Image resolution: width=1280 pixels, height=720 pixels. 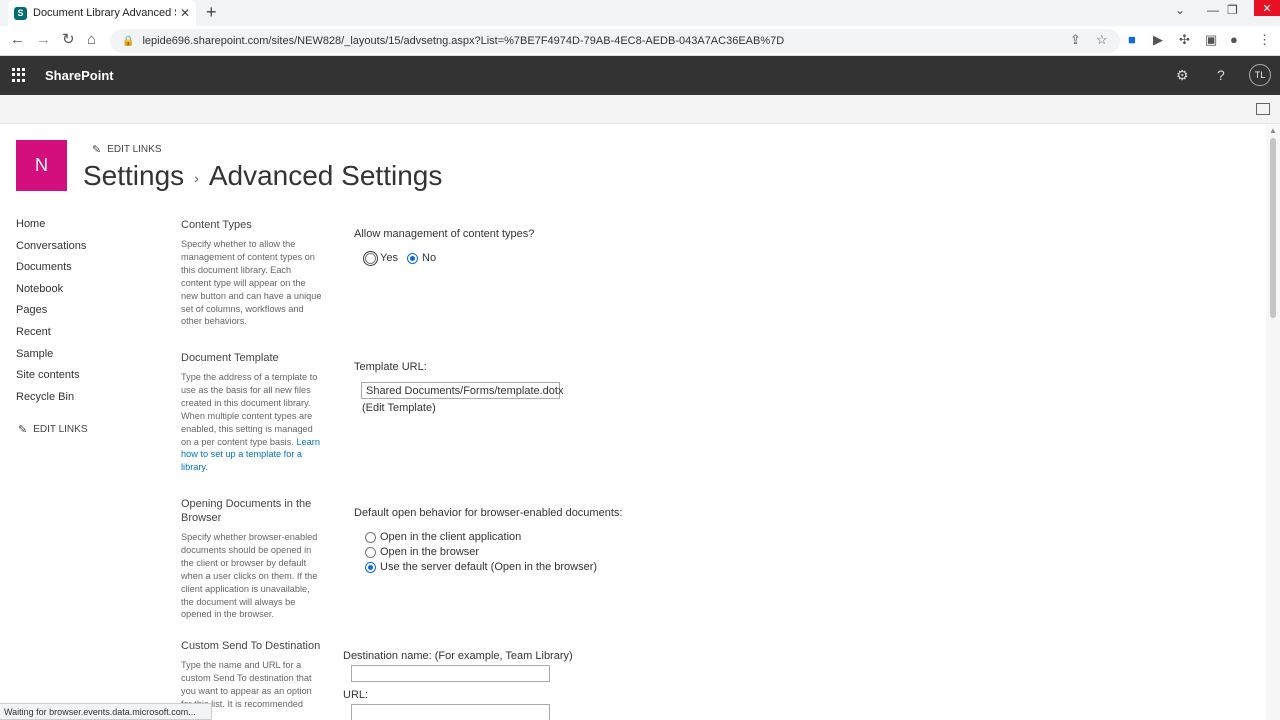 I want to click on radio-yes-label: Yes, so click(x=389, y=258).